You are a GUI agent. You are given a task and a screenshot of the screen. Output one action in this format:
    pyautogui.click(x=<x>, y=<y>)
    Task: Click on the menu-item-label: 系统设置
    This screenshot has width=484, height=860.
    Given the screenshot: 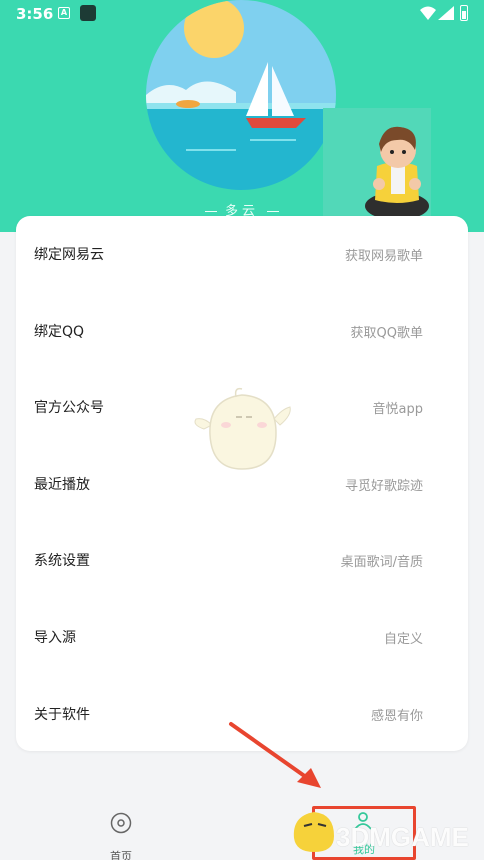 What is the action you would take?
    pyautogui.click(x=62, y=561)
    